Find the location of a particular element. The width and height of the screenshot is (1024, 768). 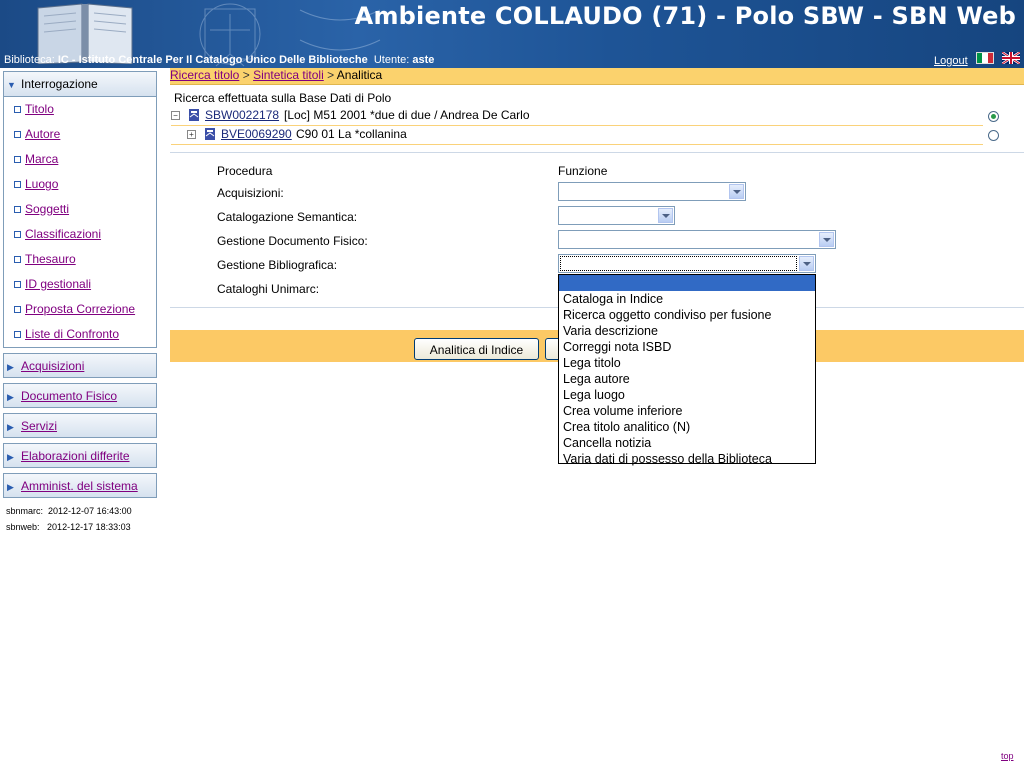

record-code-link: SBW0022178 is located at coordinates (242, 115).